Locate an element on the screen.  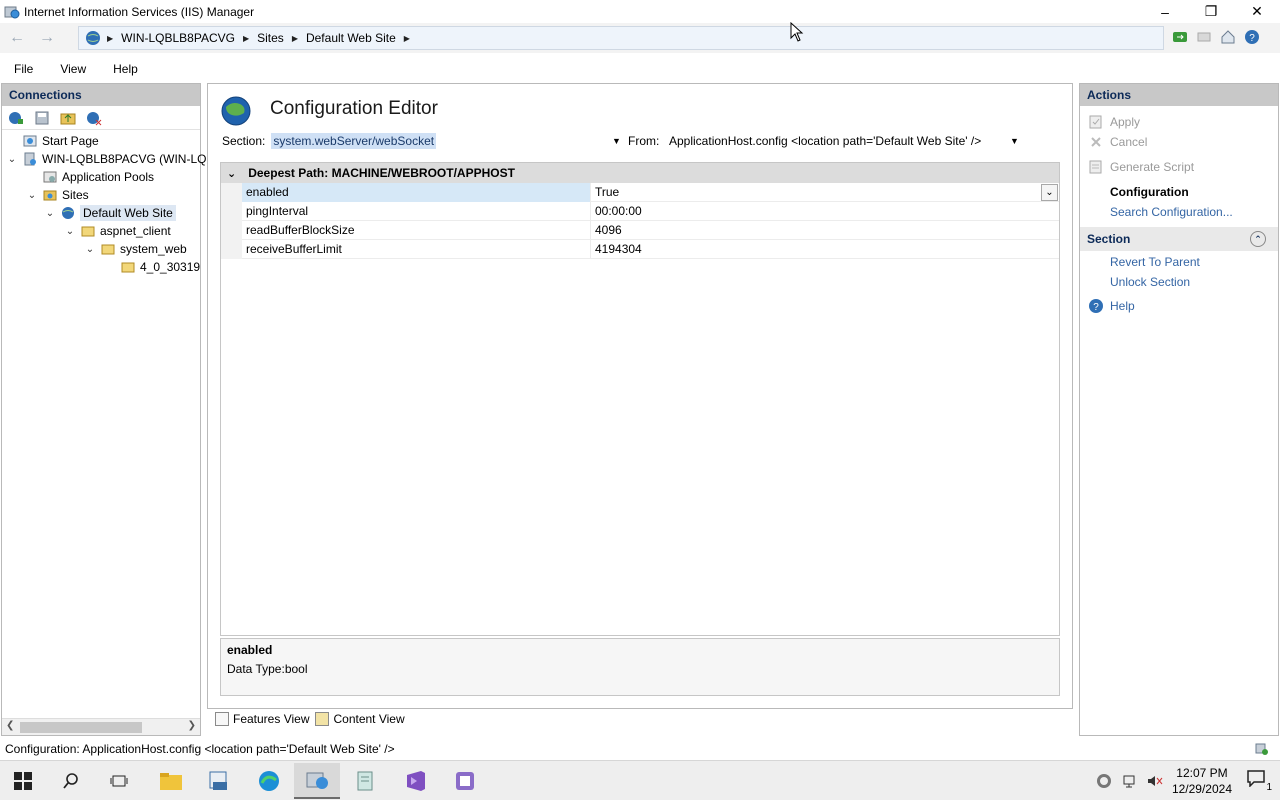
system-tray: 12:07 PM 12/29/2024 1 is located at coordinates (1188, 781).